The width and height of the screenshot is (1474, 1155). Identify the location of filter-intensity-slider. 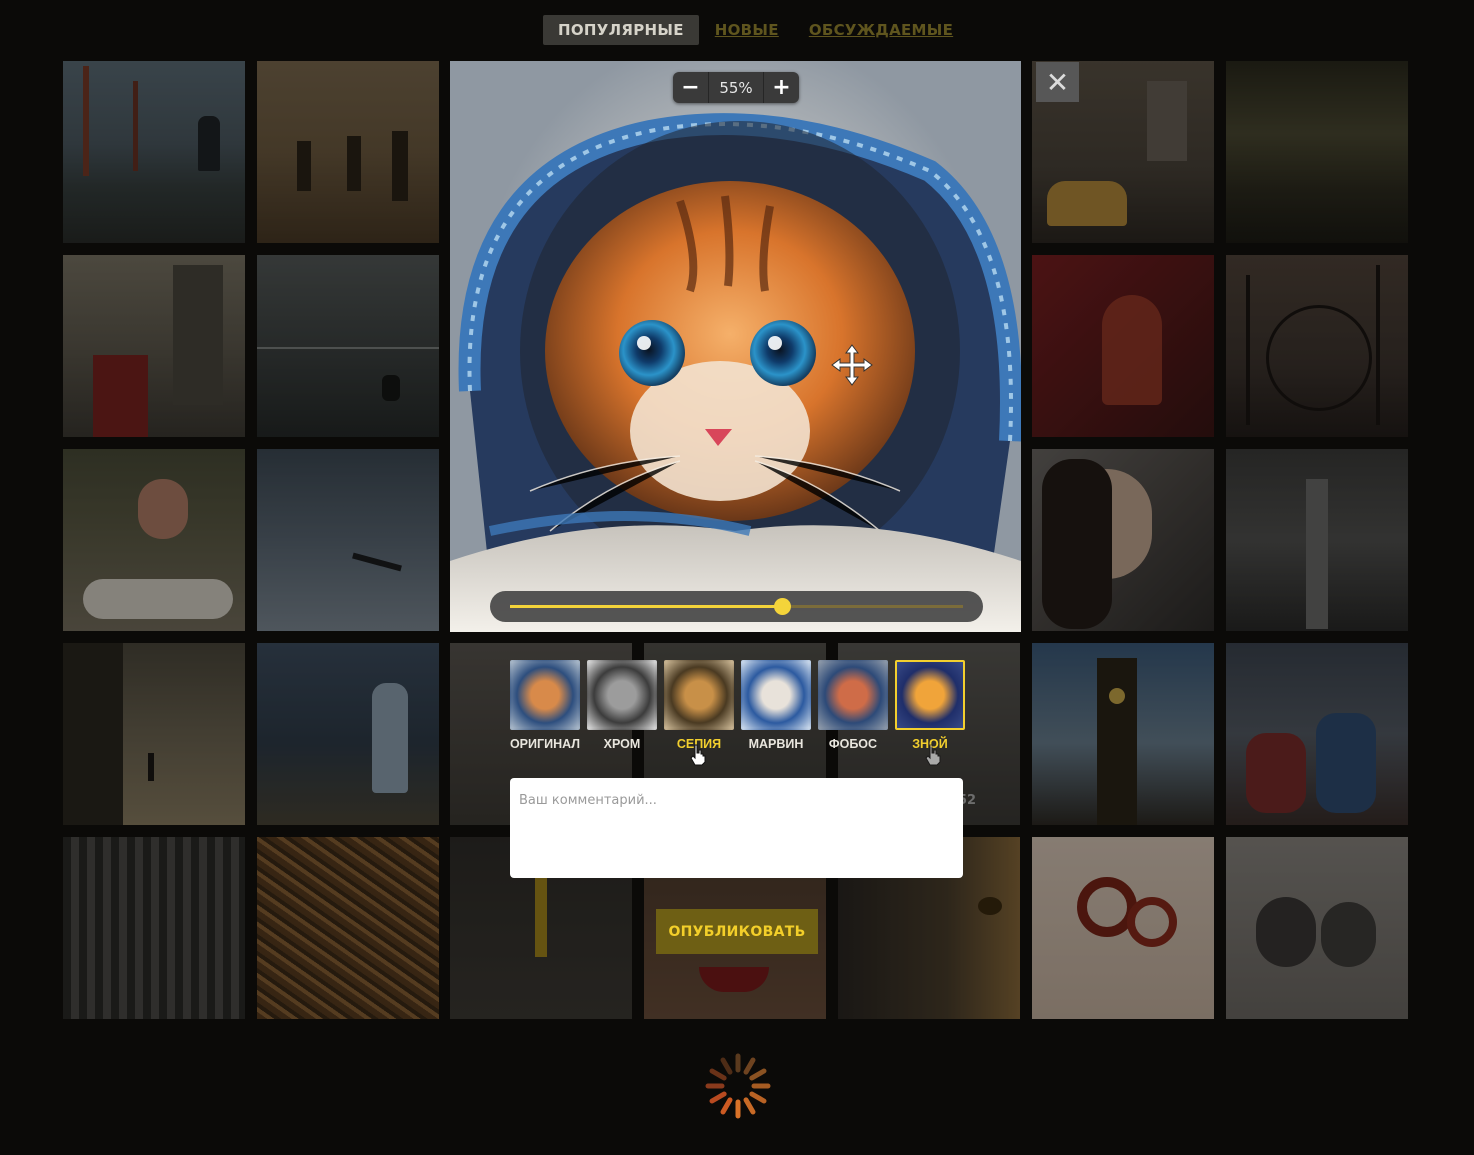
(736, 606).